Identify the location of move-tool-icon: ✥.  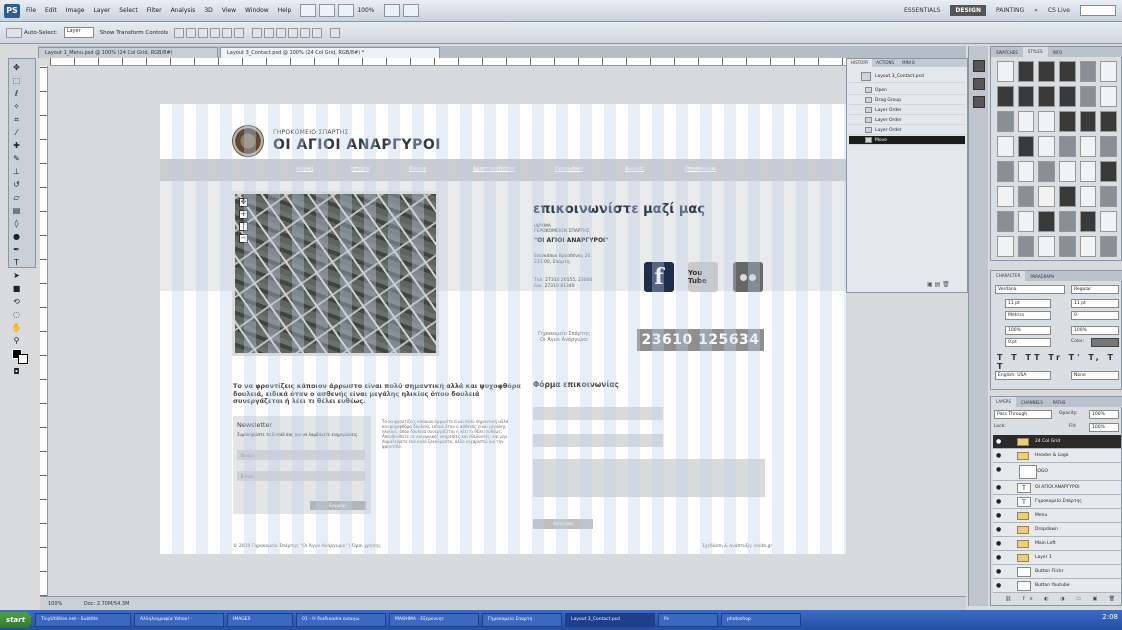
(16, 67).